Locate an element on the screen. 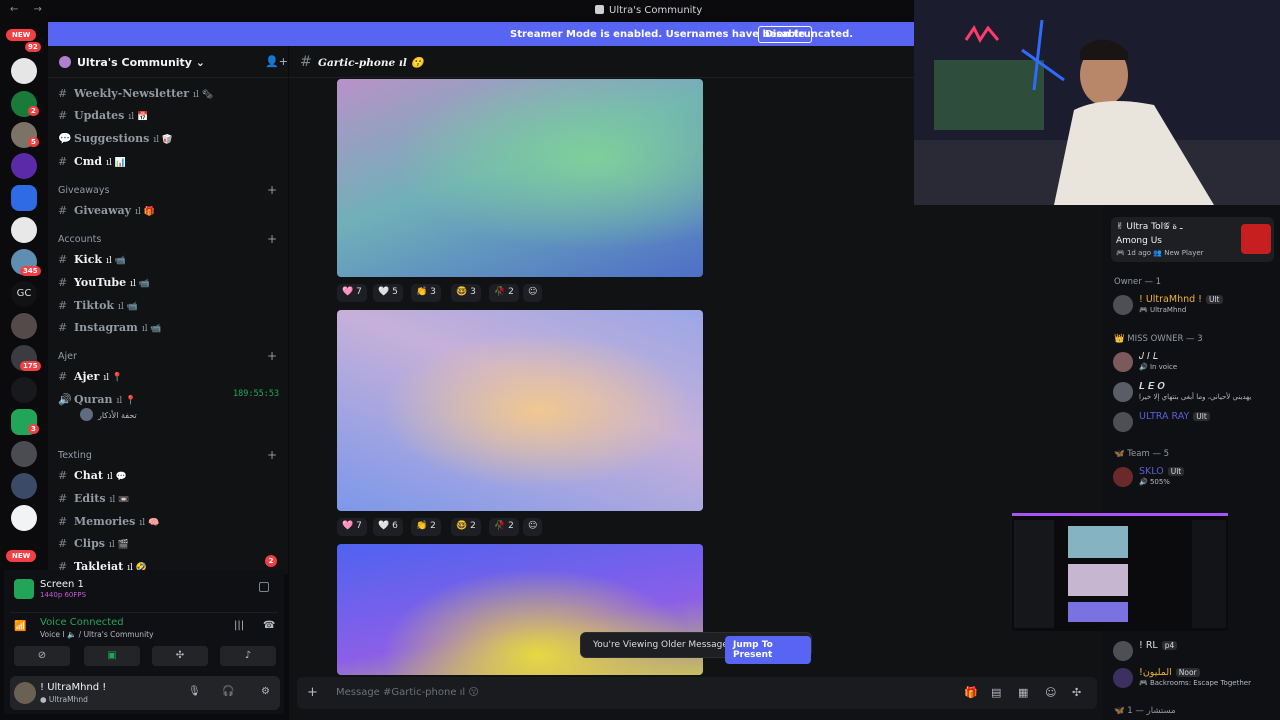 The width and height of the screenshot is (1280, 720). channel-suffix: ıl 🧠 is located at coordinates (149, 523).